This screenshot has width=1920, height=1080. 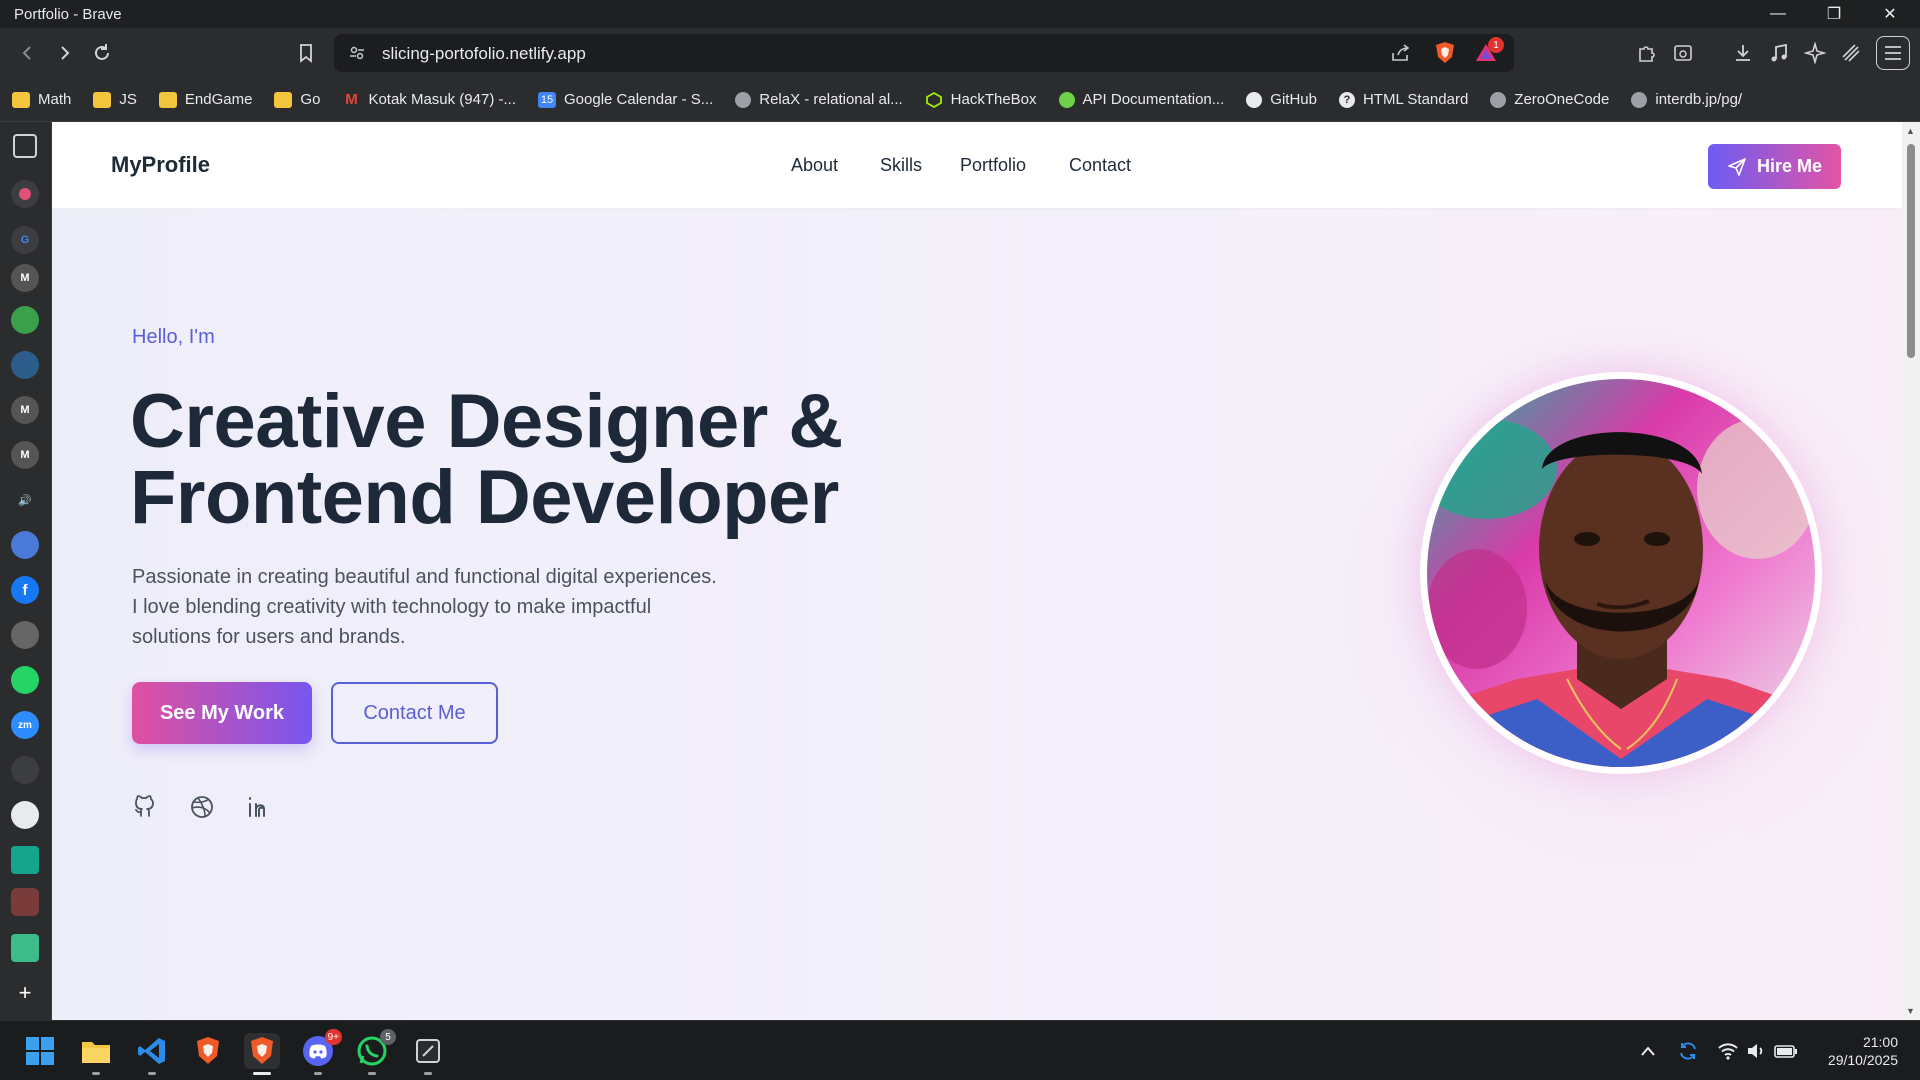 I want to click on bookmark-github: GitHub, so click(x=1281, y=99).